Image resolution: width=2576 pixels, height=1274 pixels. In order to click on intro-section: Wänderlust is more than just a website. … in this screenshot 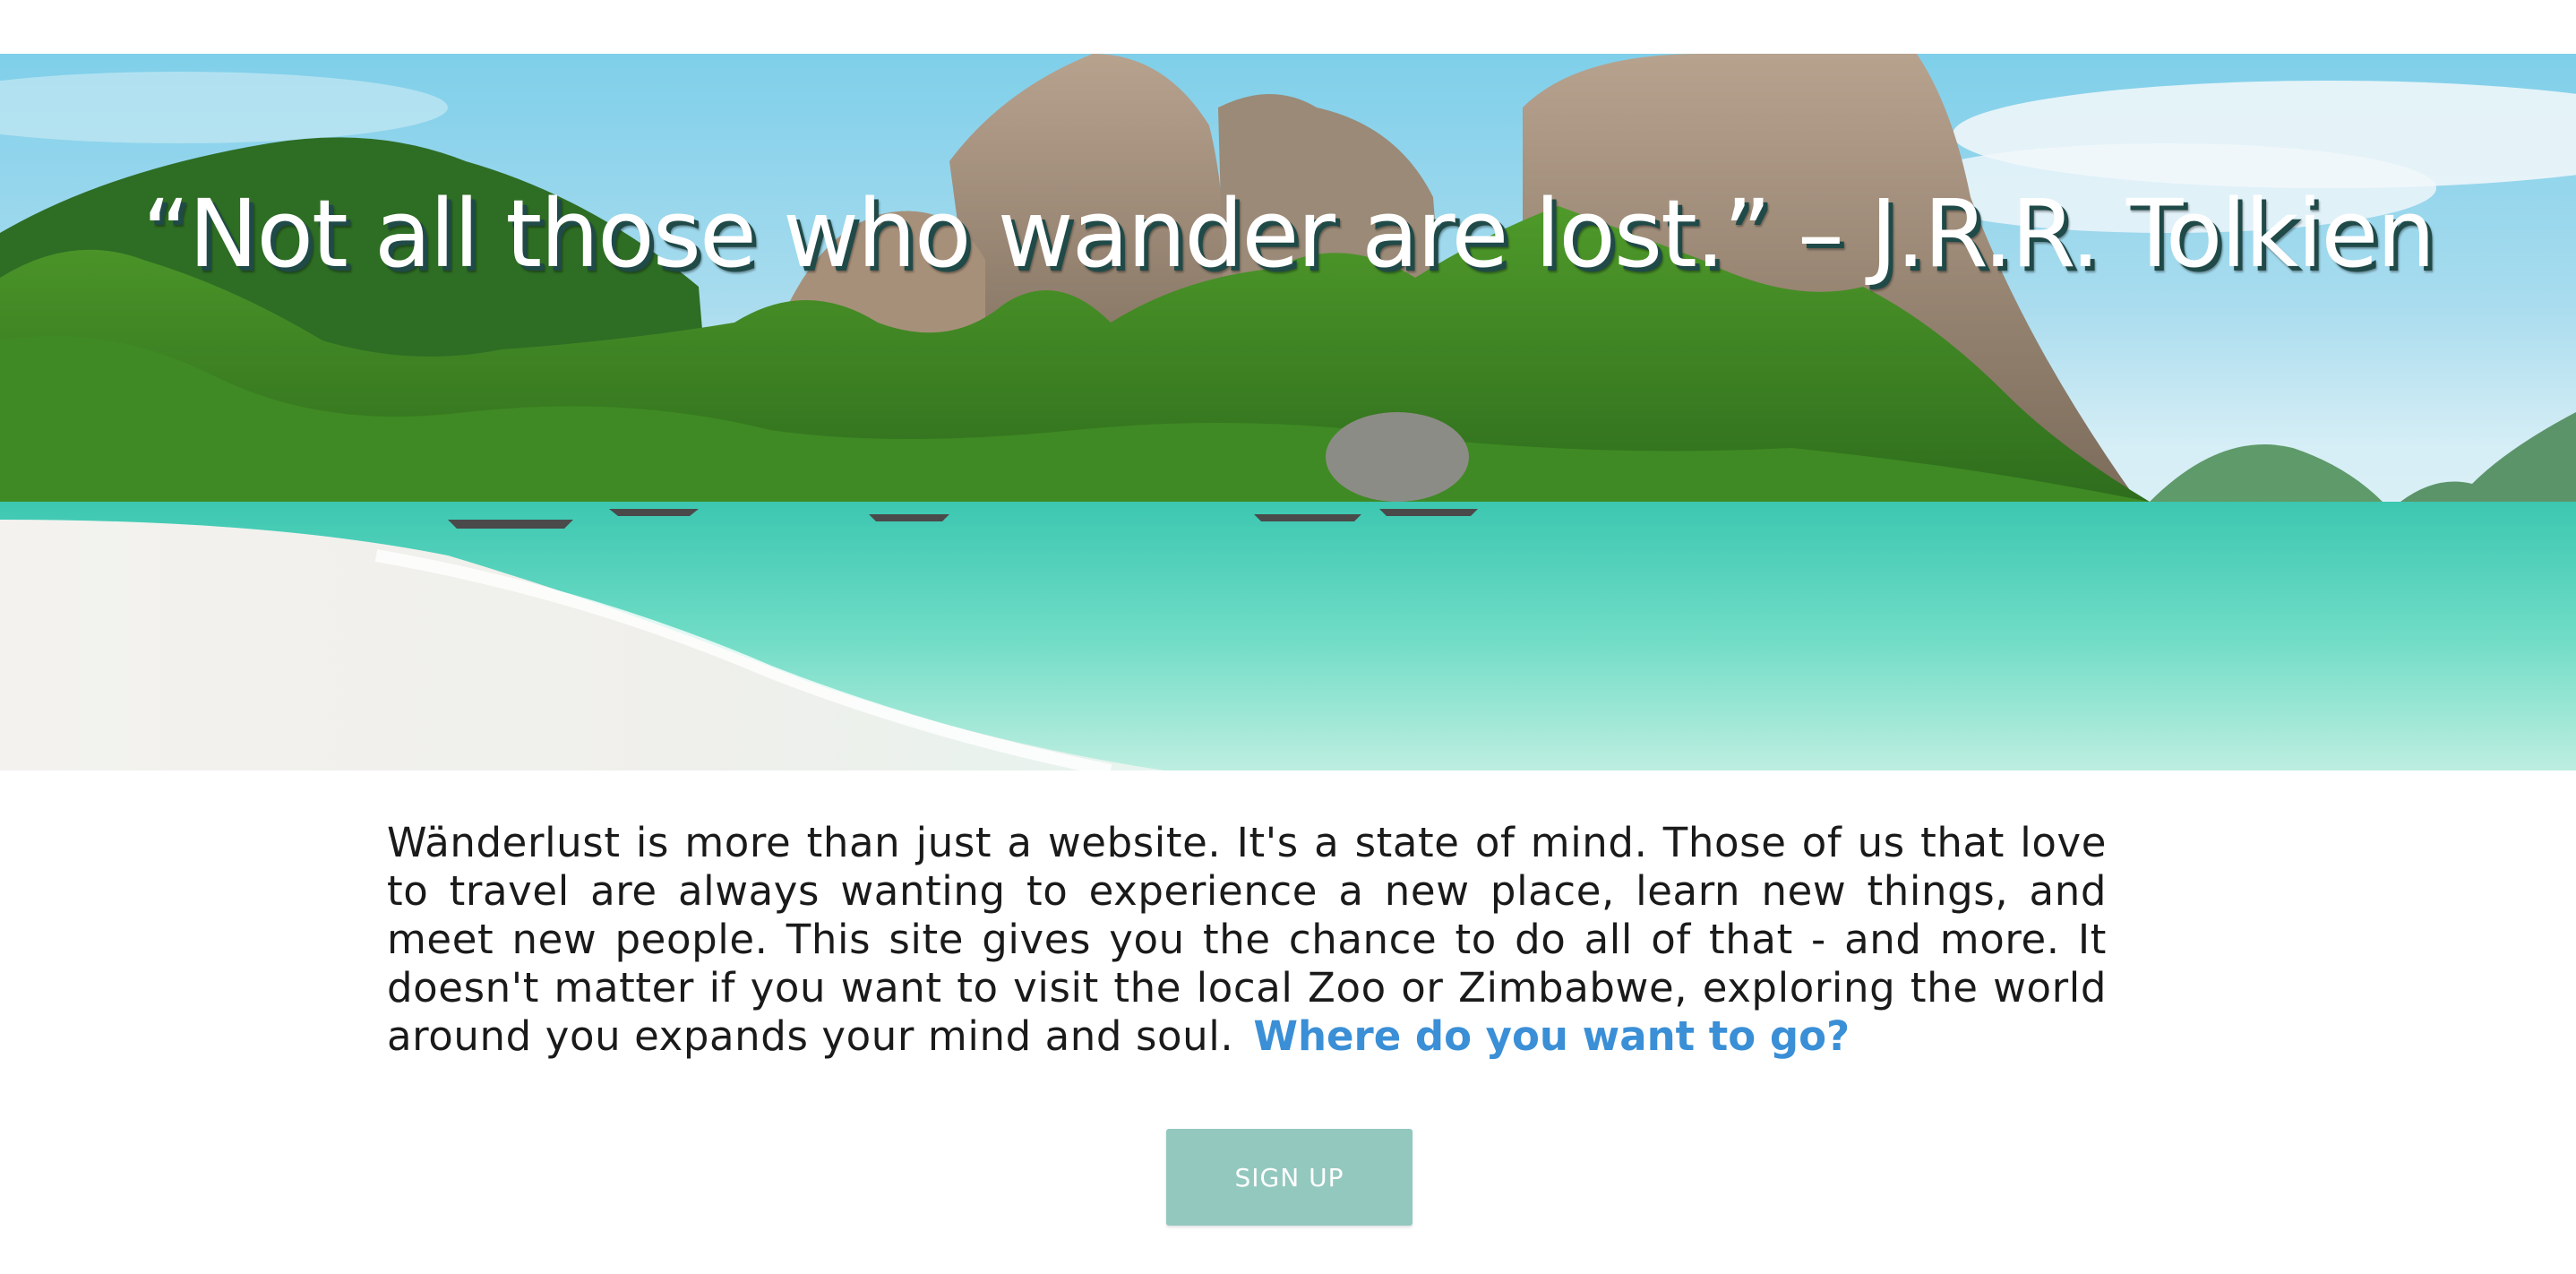, I will do `click(1247, 940)`.